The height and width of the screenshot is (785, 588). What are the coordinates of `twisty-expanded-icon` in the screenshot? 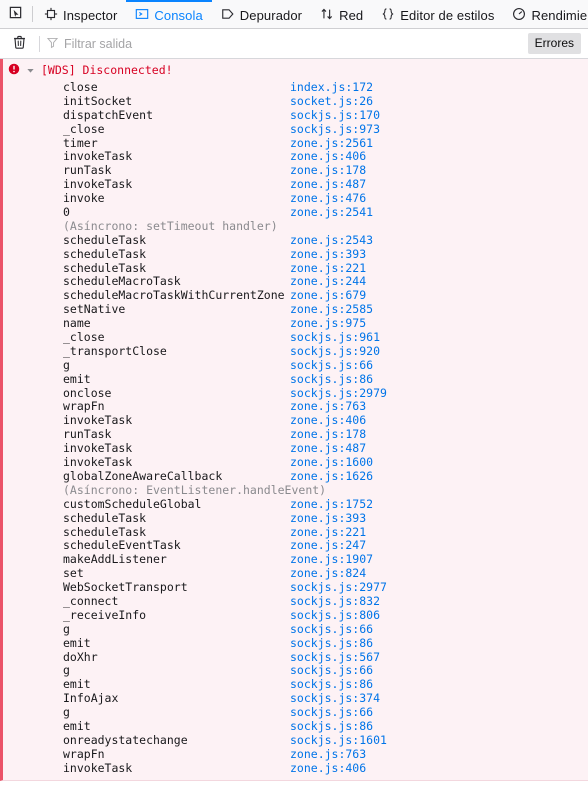 It's located at (30, 71).